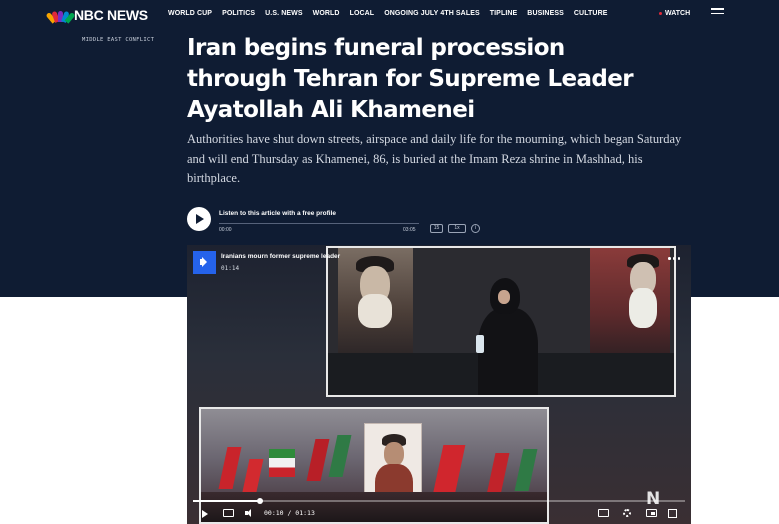  What do you see at coordinates (228, 513) in the screenshot?
I see `captions-icon` at bounding box center [228, 513].